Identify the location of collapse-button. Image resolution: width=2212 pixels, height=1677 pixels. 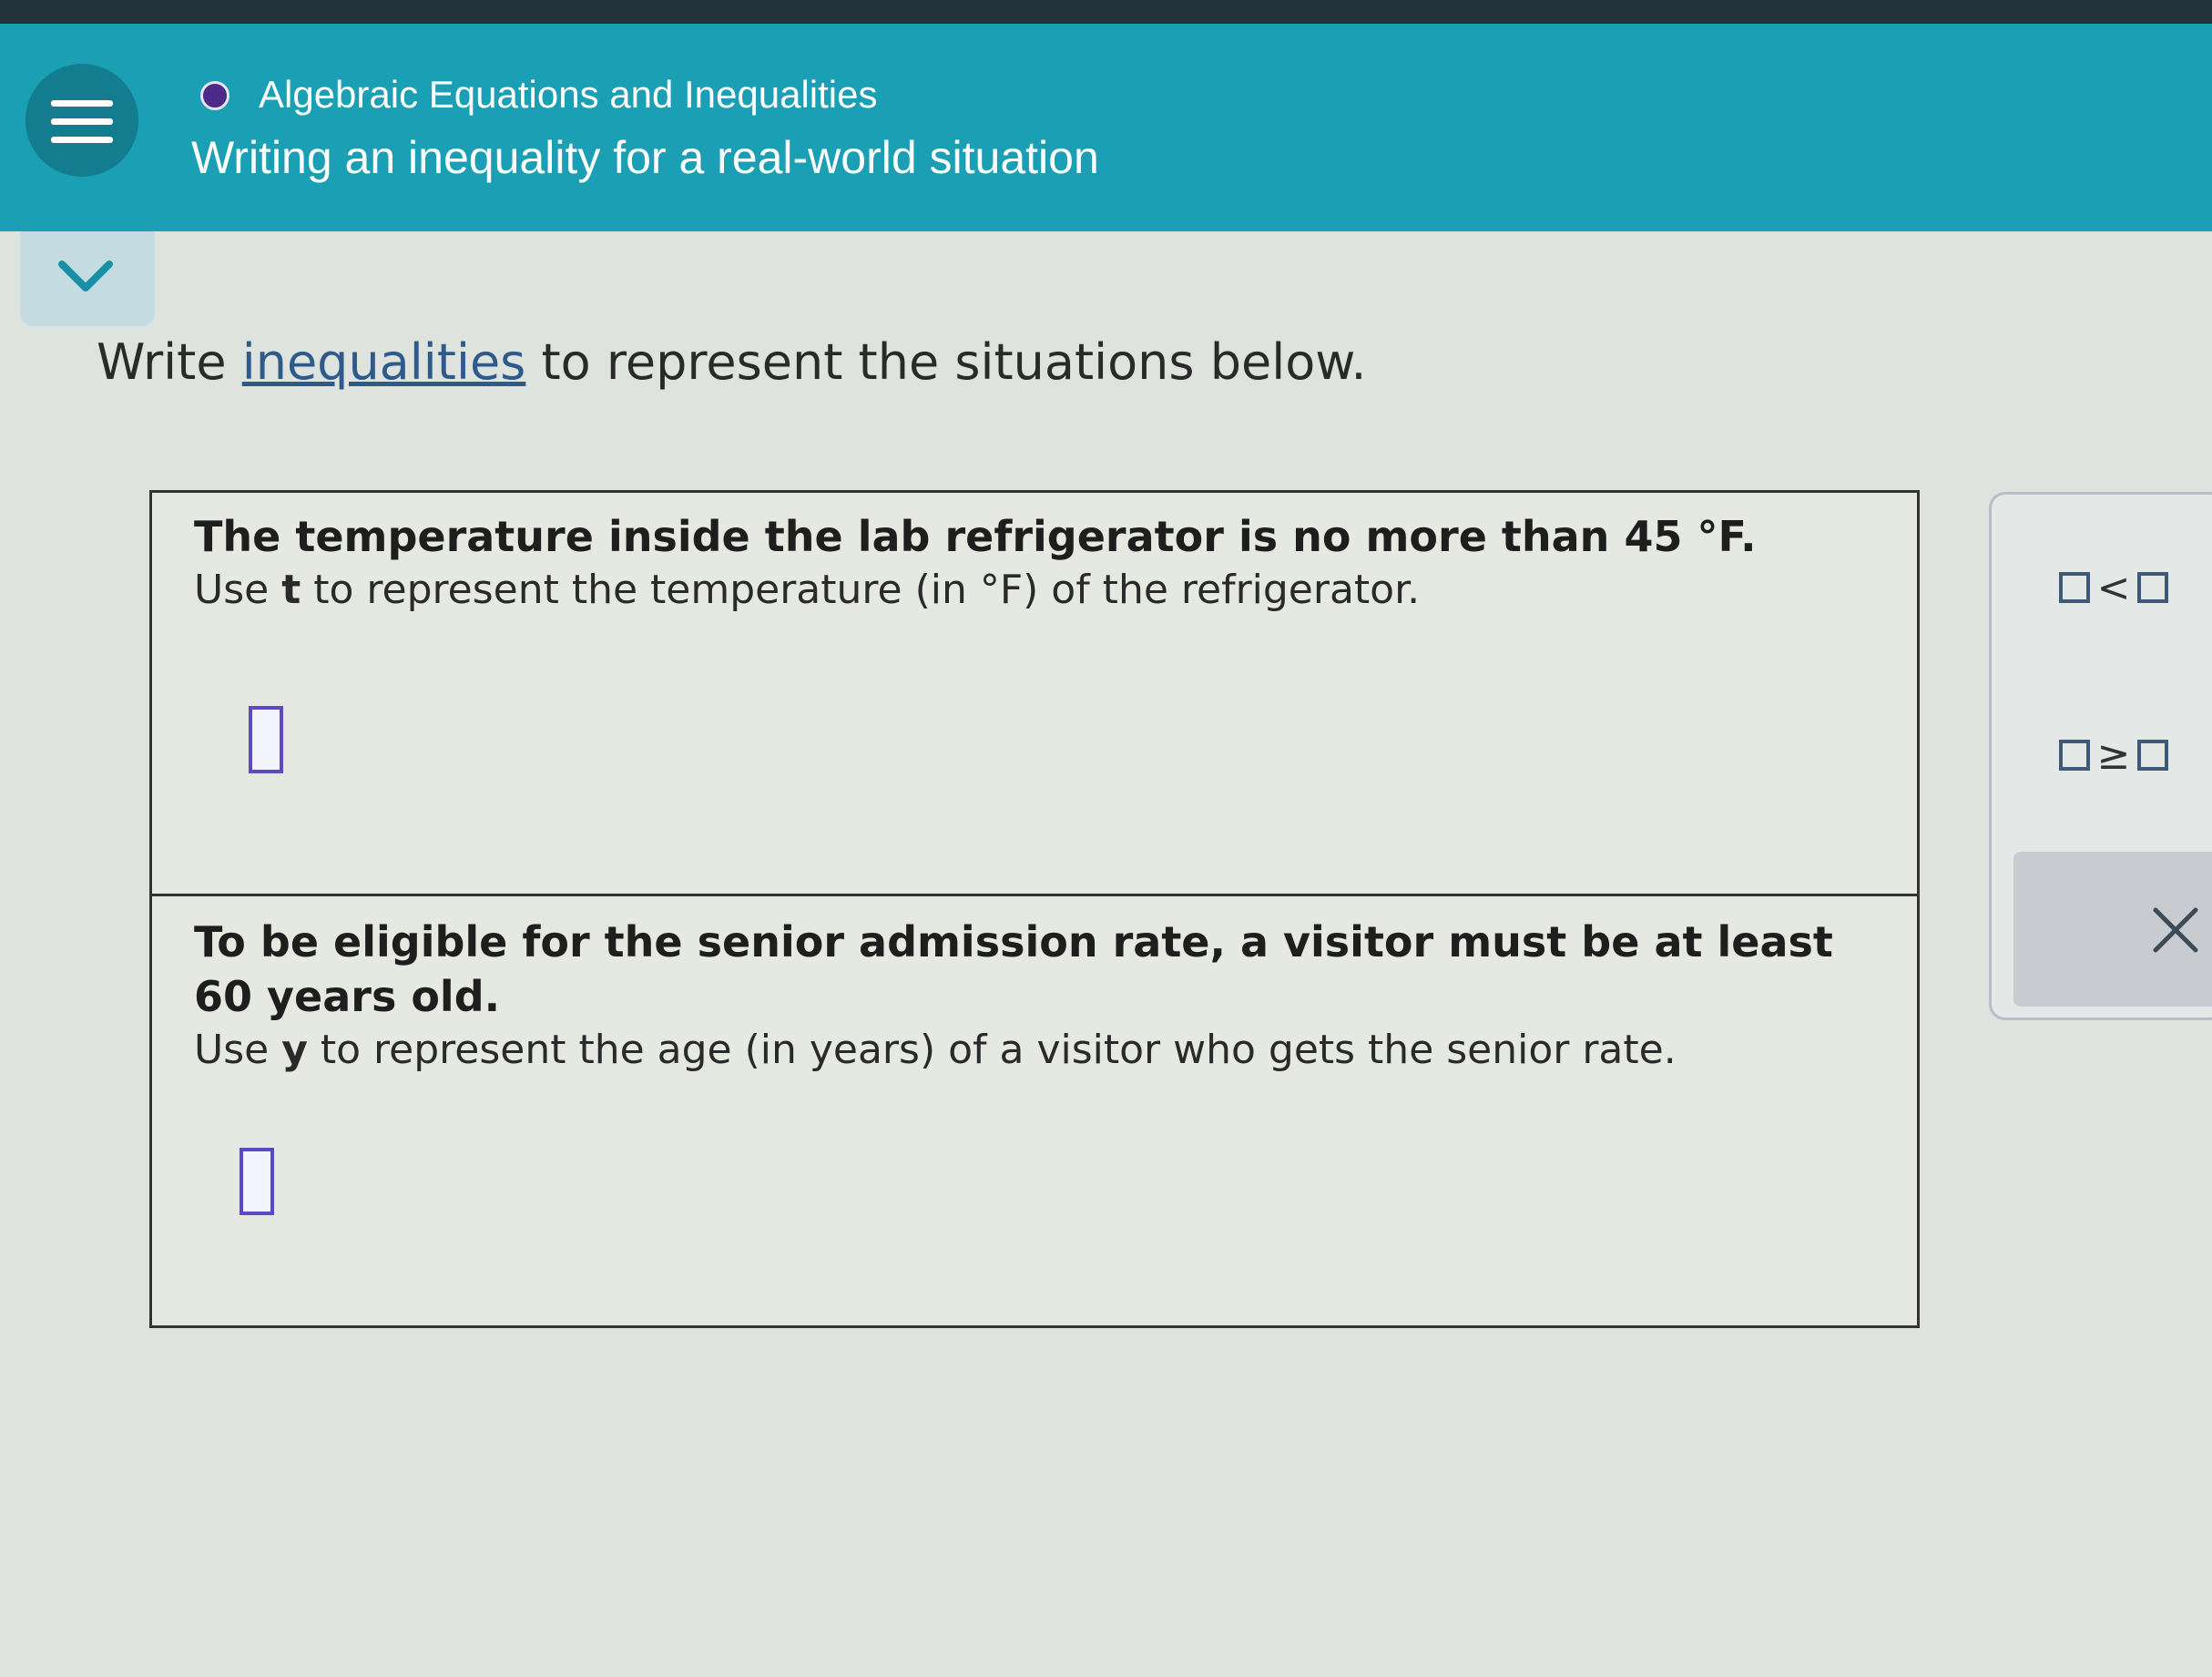
(87, 278).